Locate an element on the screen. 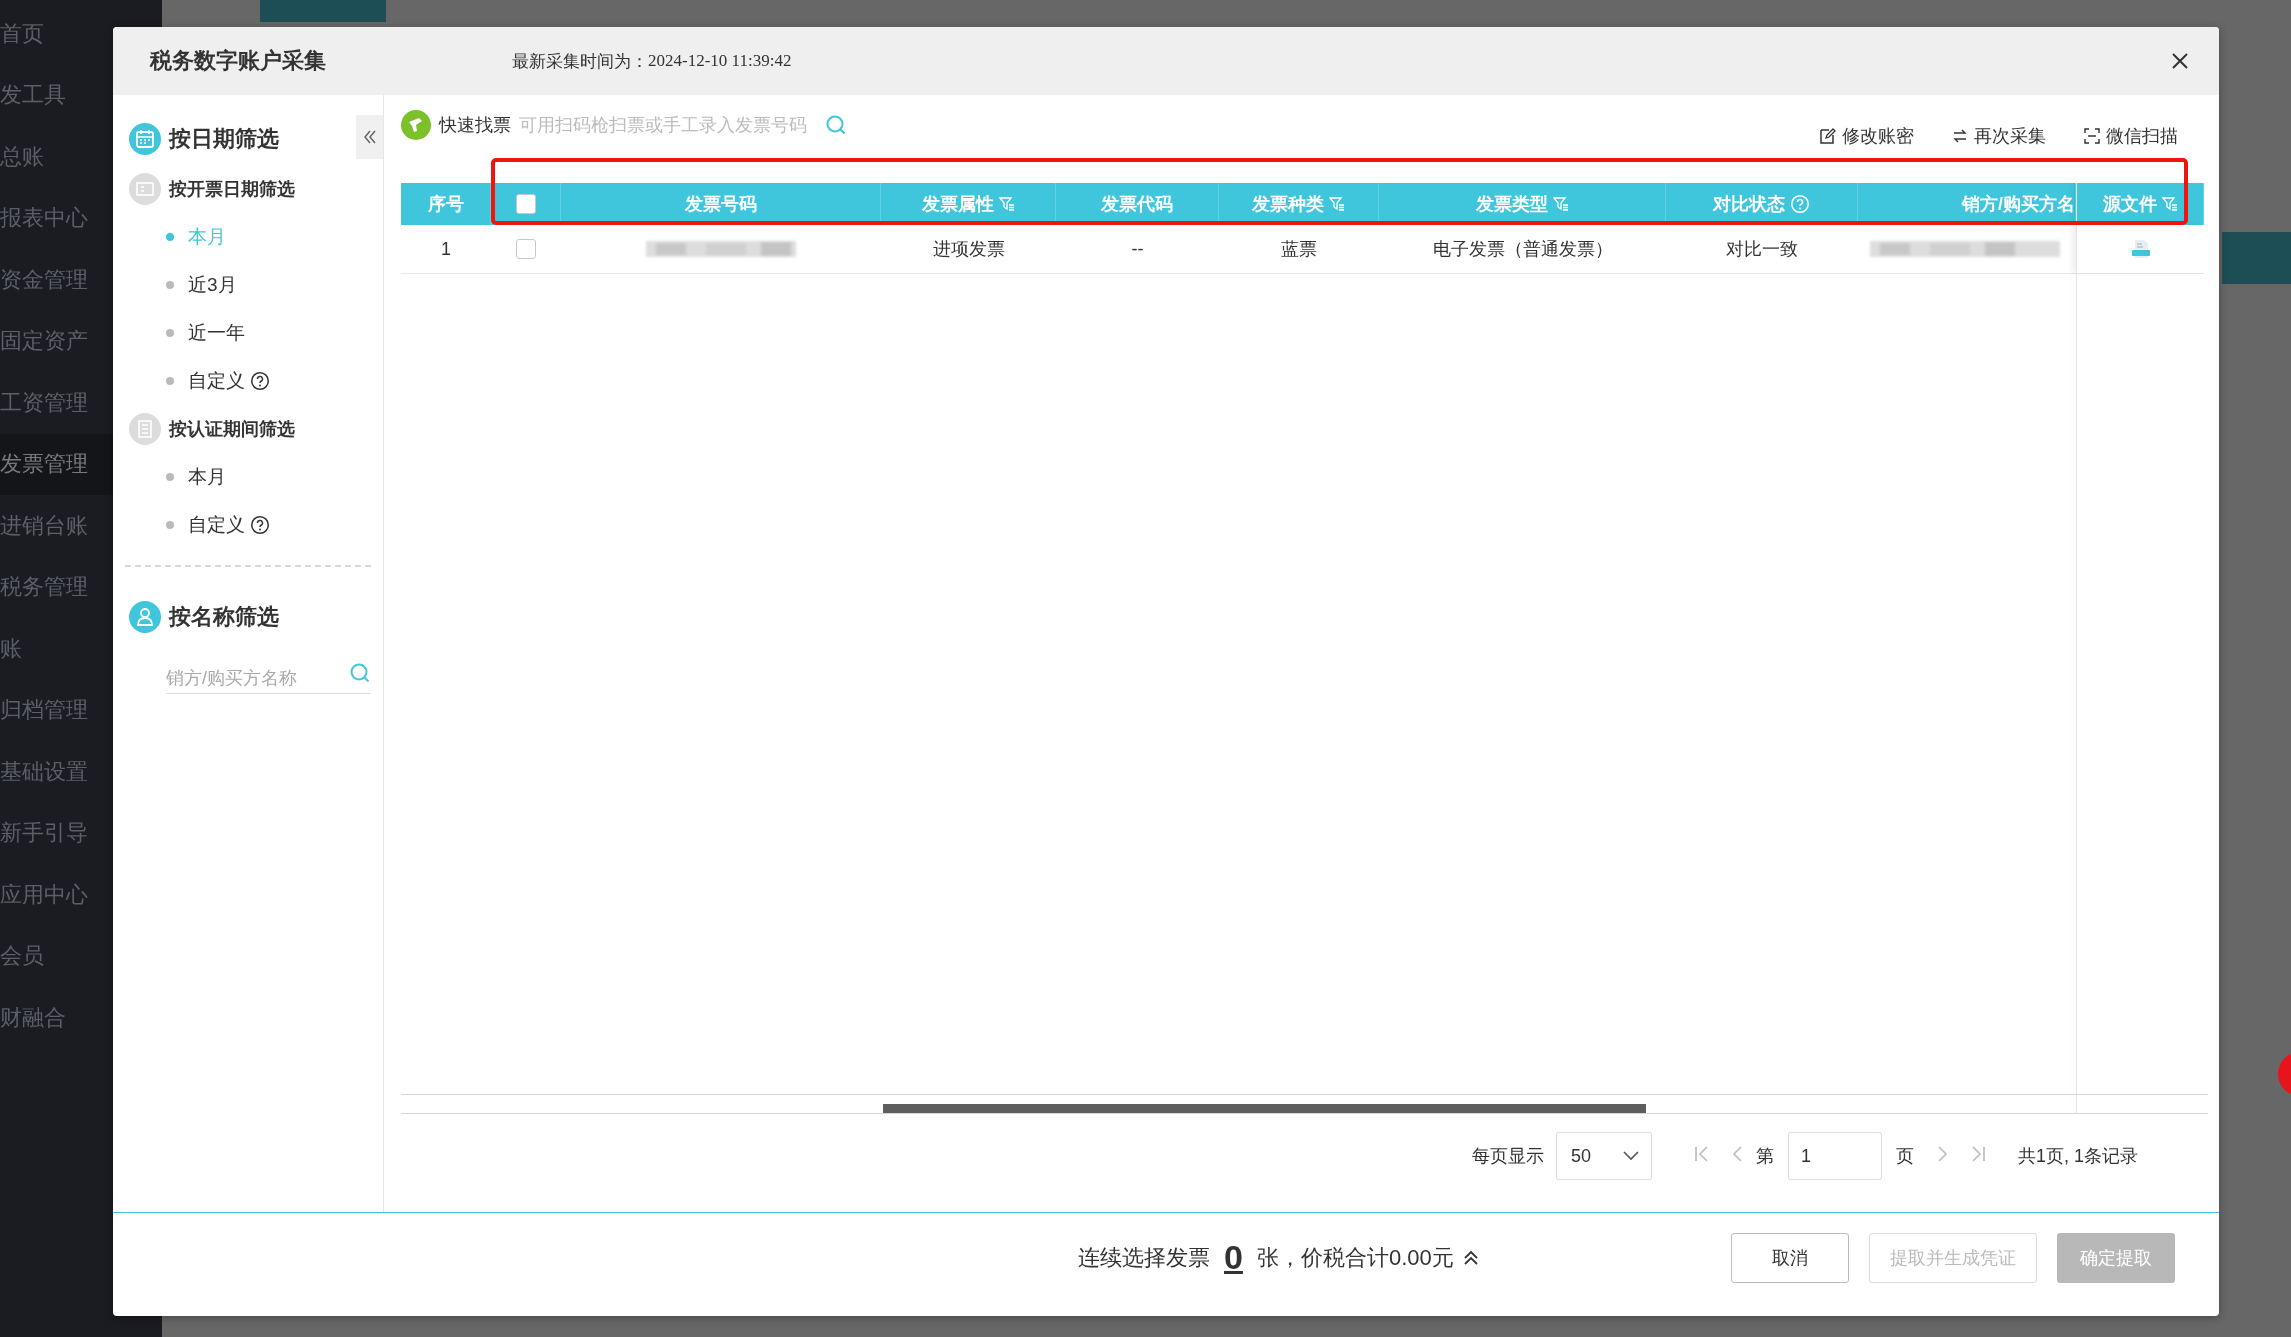 The width and height of the screenshot is (2291, 1337). page-suffix: 页 is located at coordinates (1904, 1156).